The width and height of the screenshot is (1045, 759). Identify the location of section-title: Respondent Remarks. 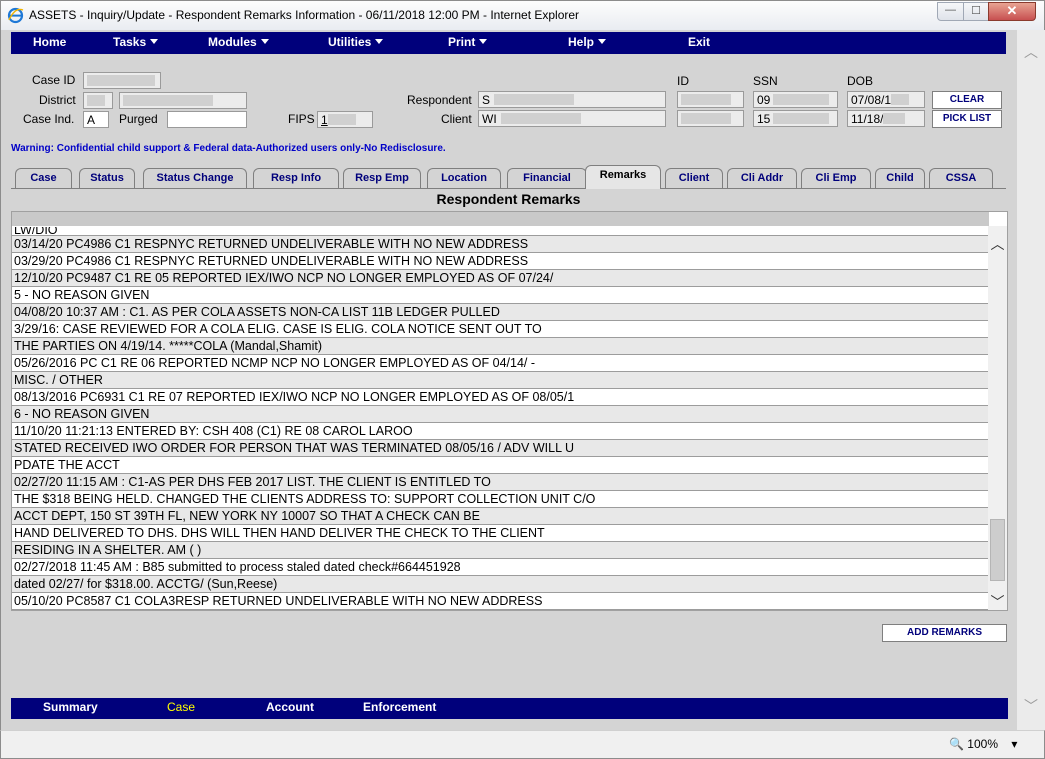
(508, 199).